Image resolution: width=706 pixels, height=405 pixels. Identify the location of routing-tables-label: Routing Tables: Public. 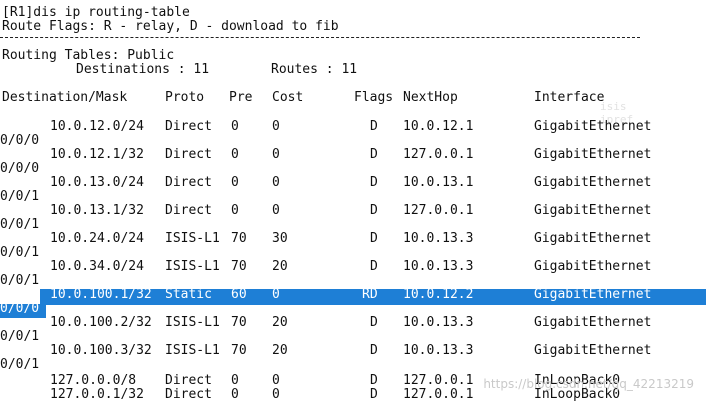
(88, 55).